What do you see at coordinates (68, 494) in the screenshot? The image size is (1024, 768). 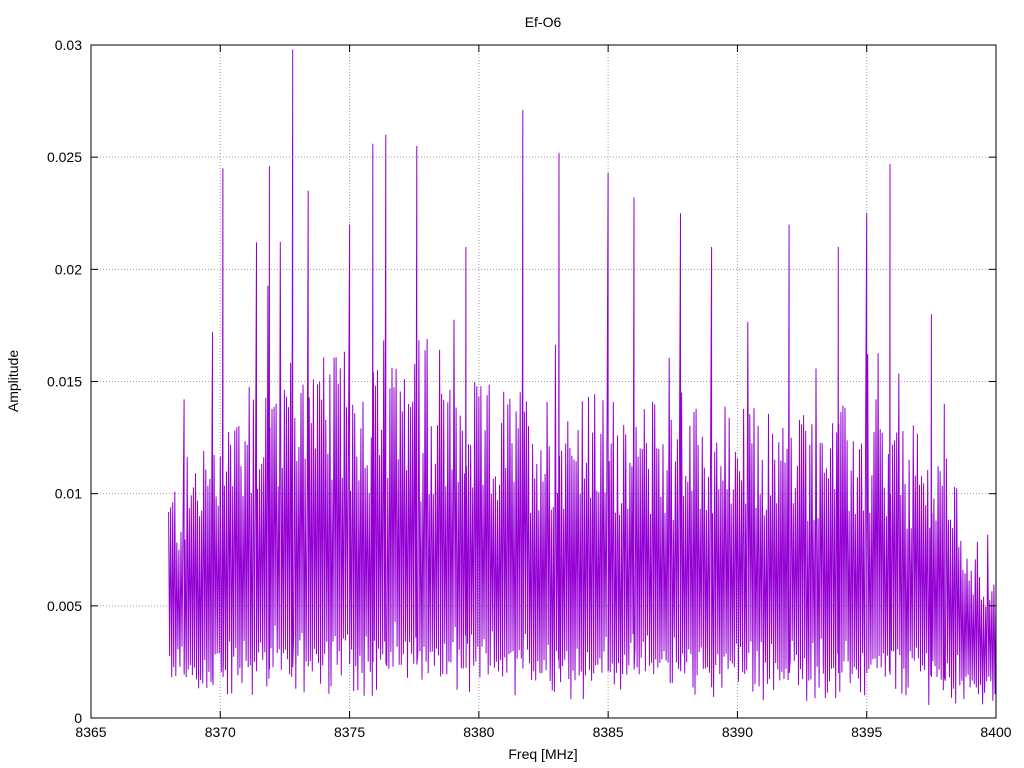 I see `y-tick-label: 0.01` at bounding box center [68, 494].